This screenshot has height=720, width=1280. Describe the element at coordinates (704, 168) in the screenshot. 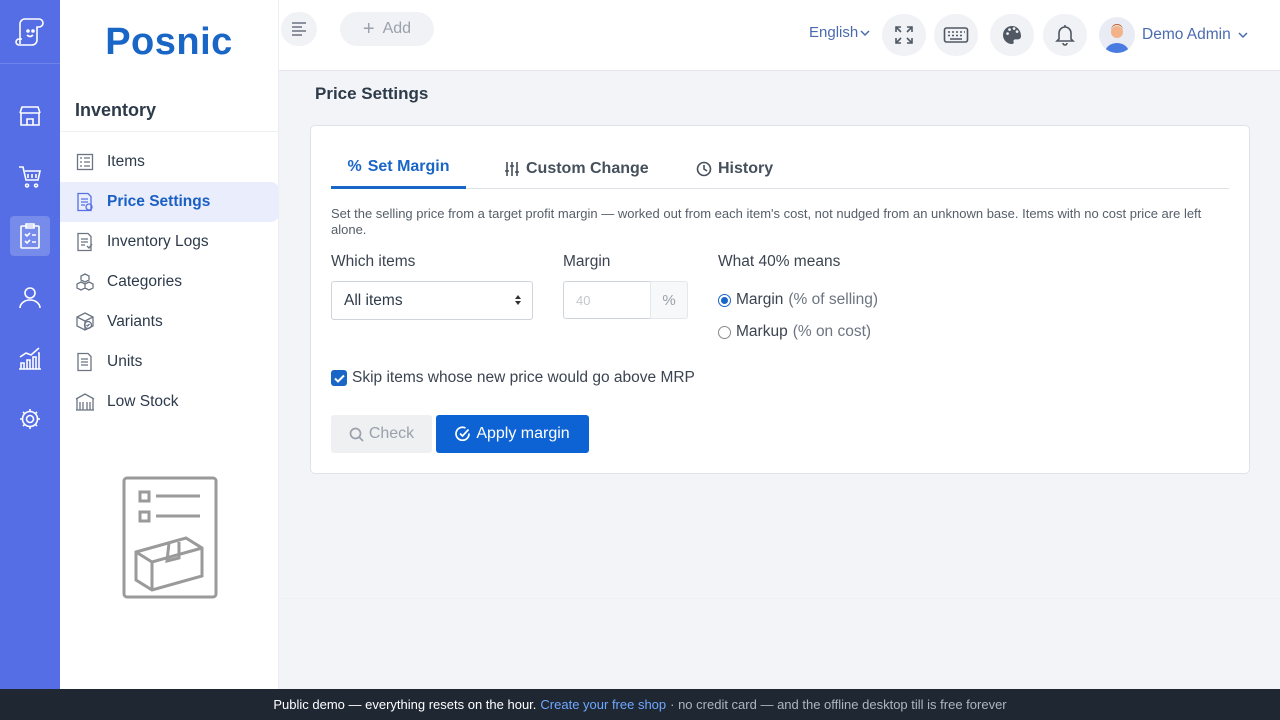

I see `clock-icon` at that location.